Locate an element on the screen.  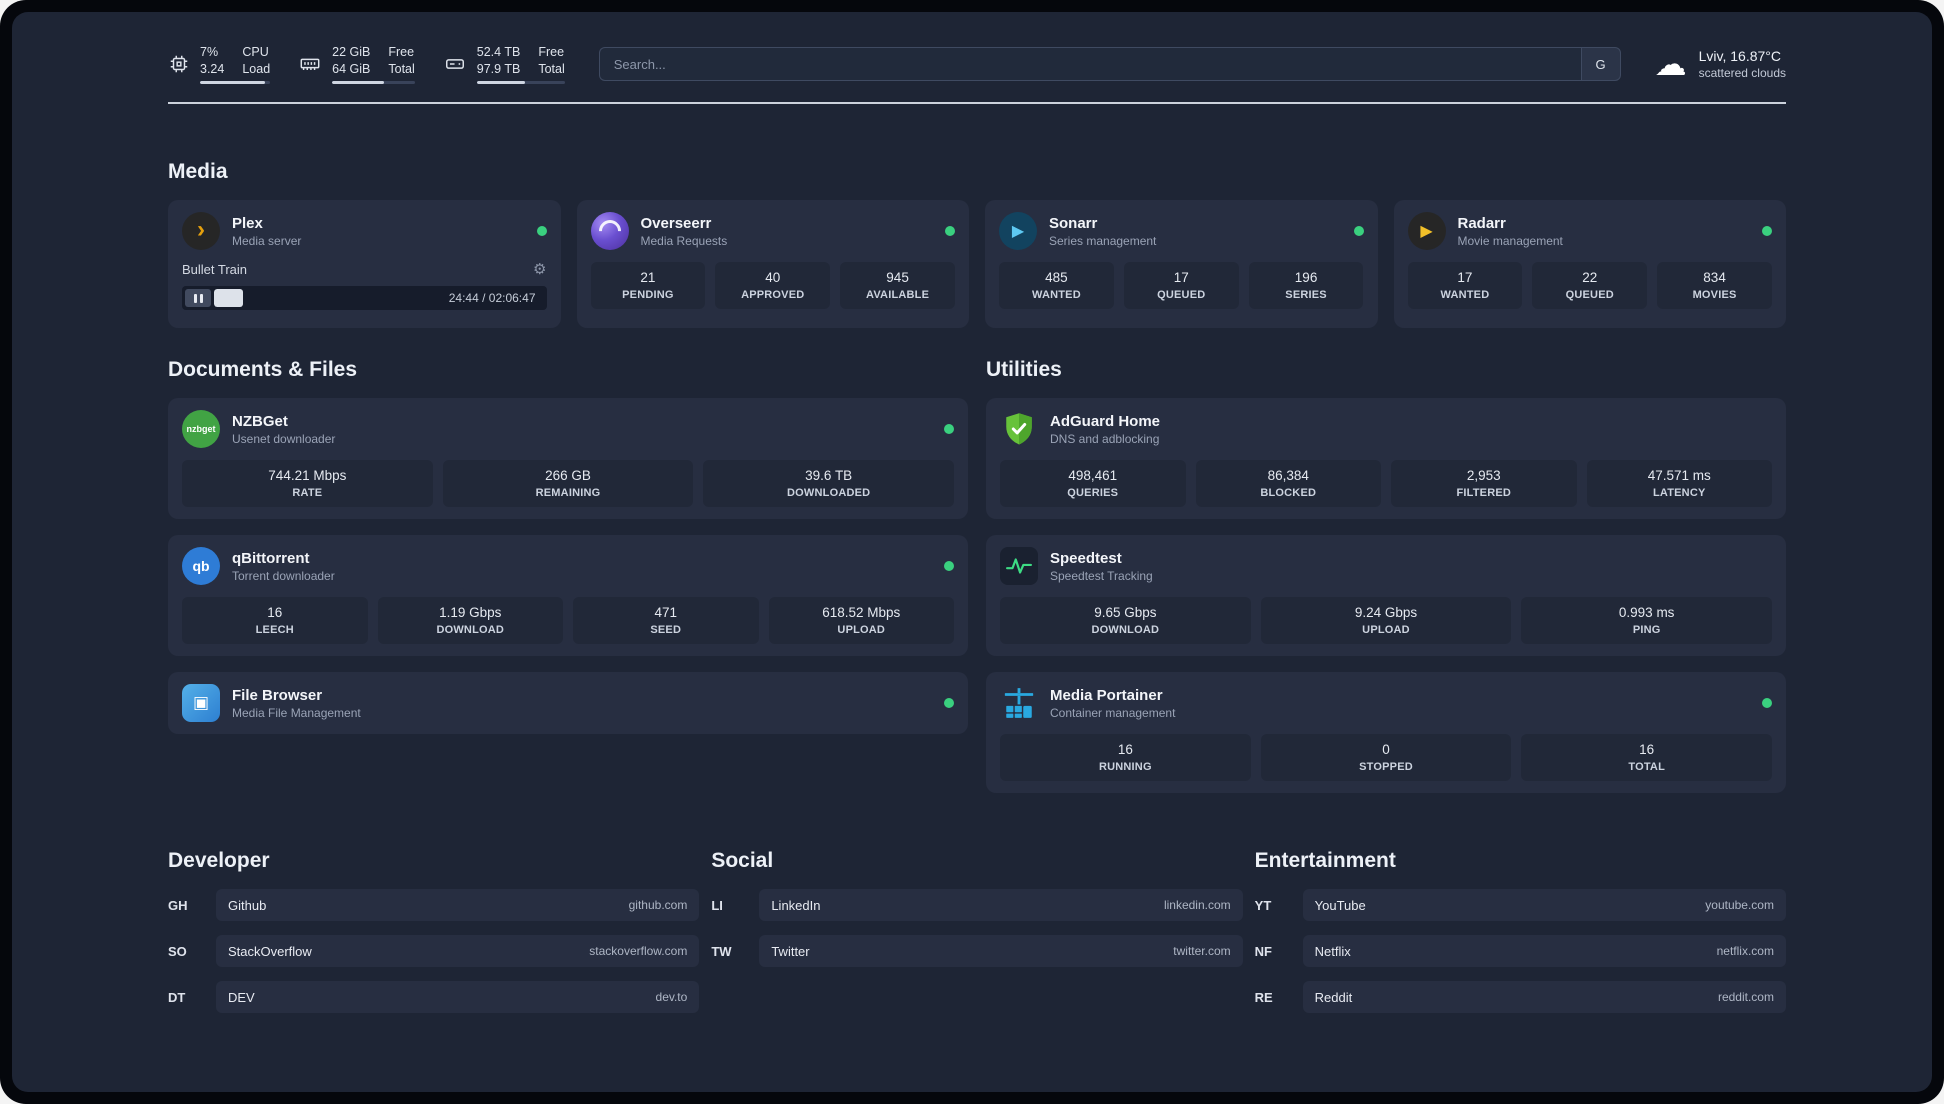
stat-available: 945 AVAILABLE is located at coordinates (897, 285).